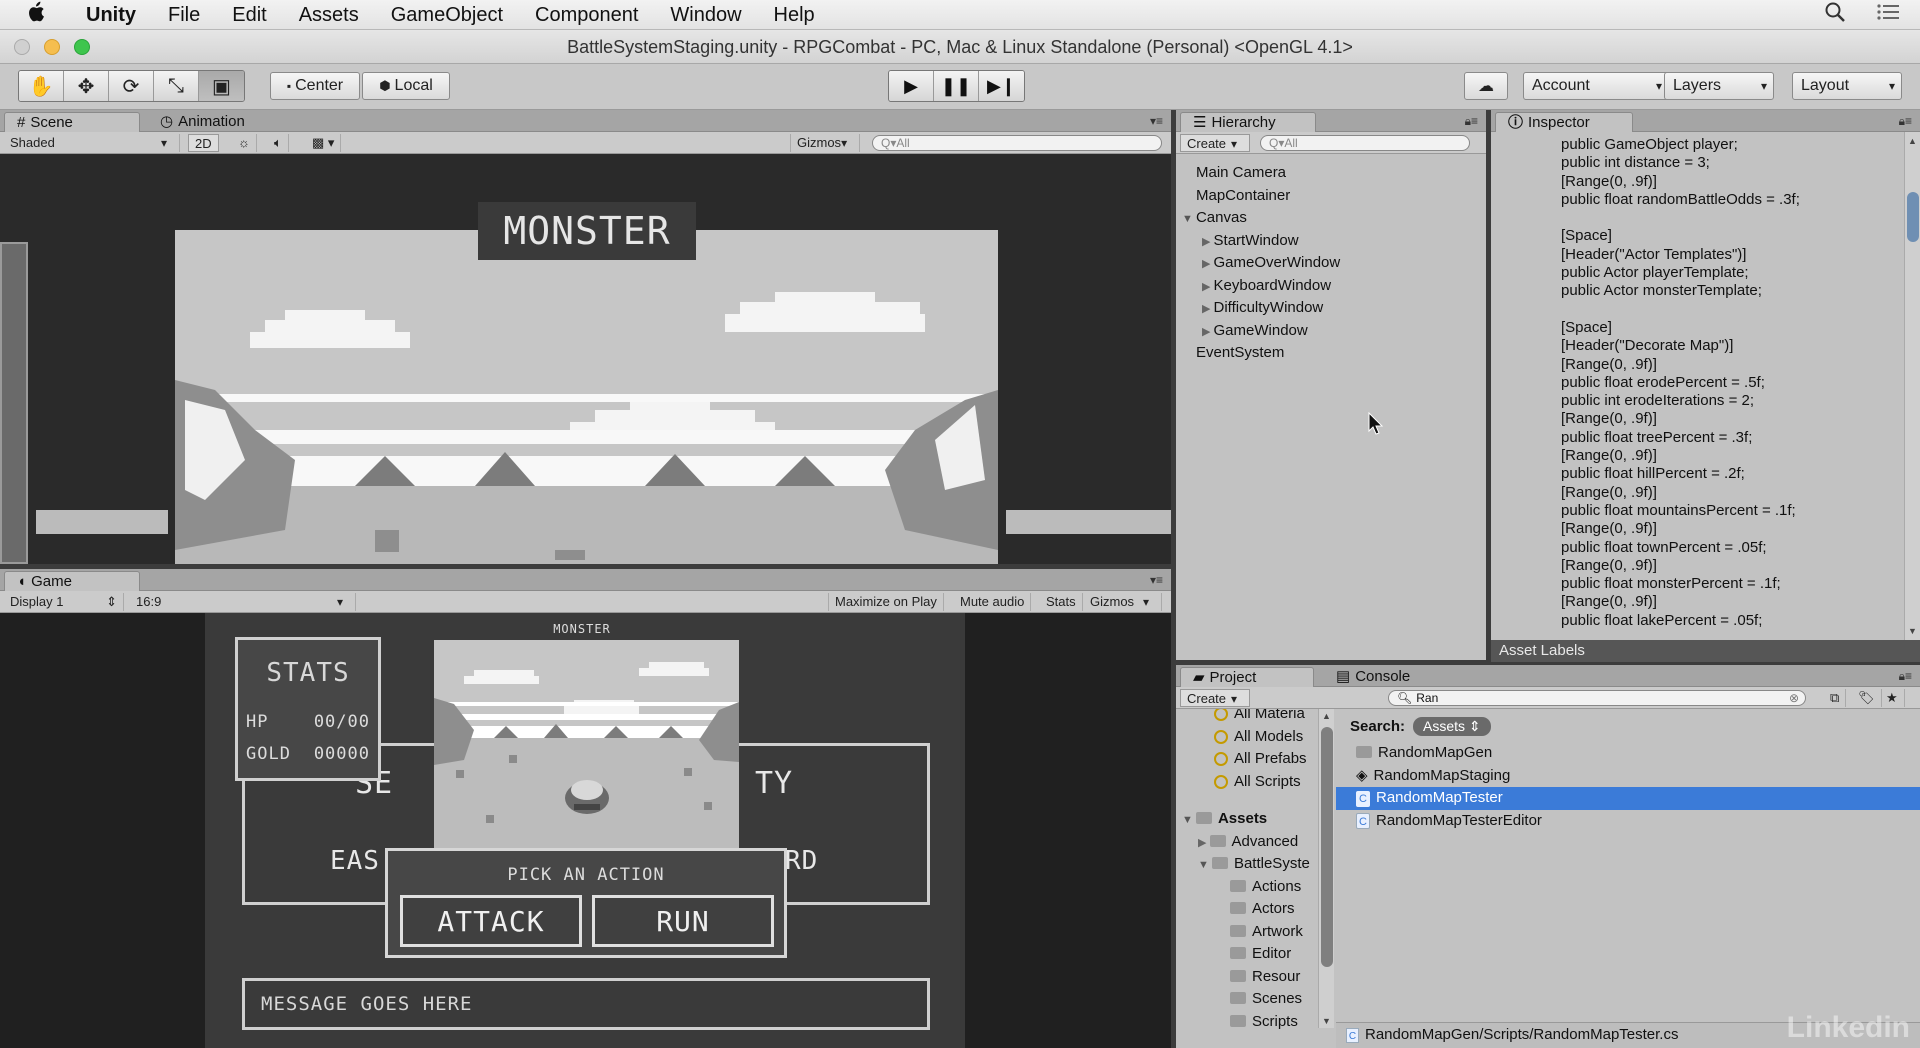  Describe the element at coordinates (1365, 143) in the screenshot. I see `hierarchy-search-input: Q▾All` at that location.